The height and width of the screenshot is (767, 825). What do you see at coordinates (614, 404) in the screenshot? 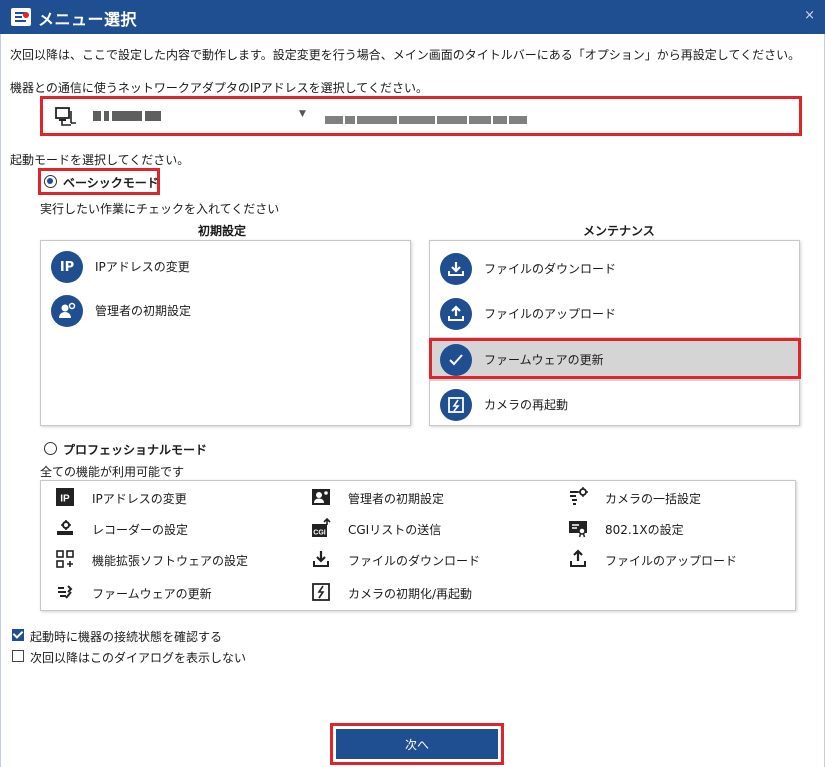
I see `maint-item-restart: カメラの再起動` at bounding box center [614, 404].